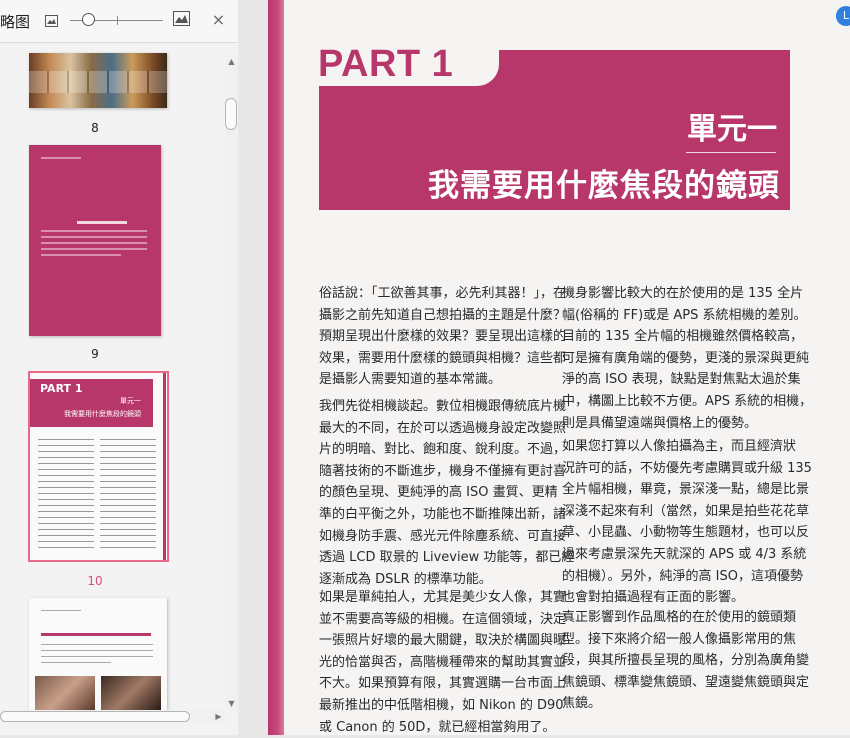 The width and height of the screenshot is (850, 738). I want to click on thumb-unit-title: 單元一, so click(130, 401).